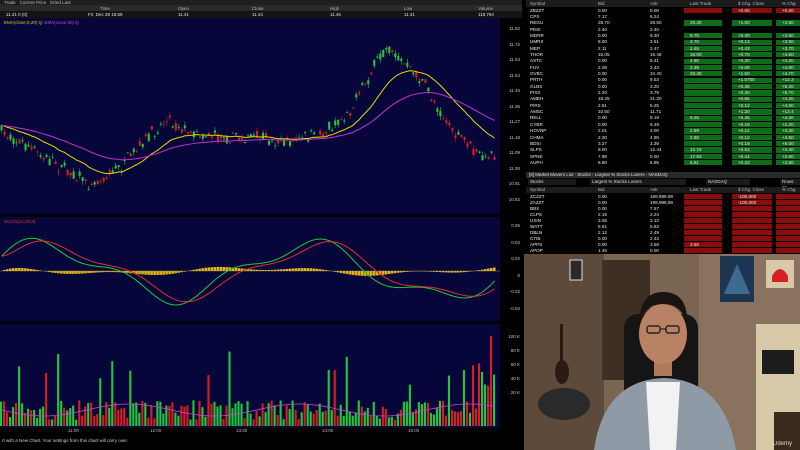  I want to click on table-row: BBX 0.00 7.57, so click(663, 209).